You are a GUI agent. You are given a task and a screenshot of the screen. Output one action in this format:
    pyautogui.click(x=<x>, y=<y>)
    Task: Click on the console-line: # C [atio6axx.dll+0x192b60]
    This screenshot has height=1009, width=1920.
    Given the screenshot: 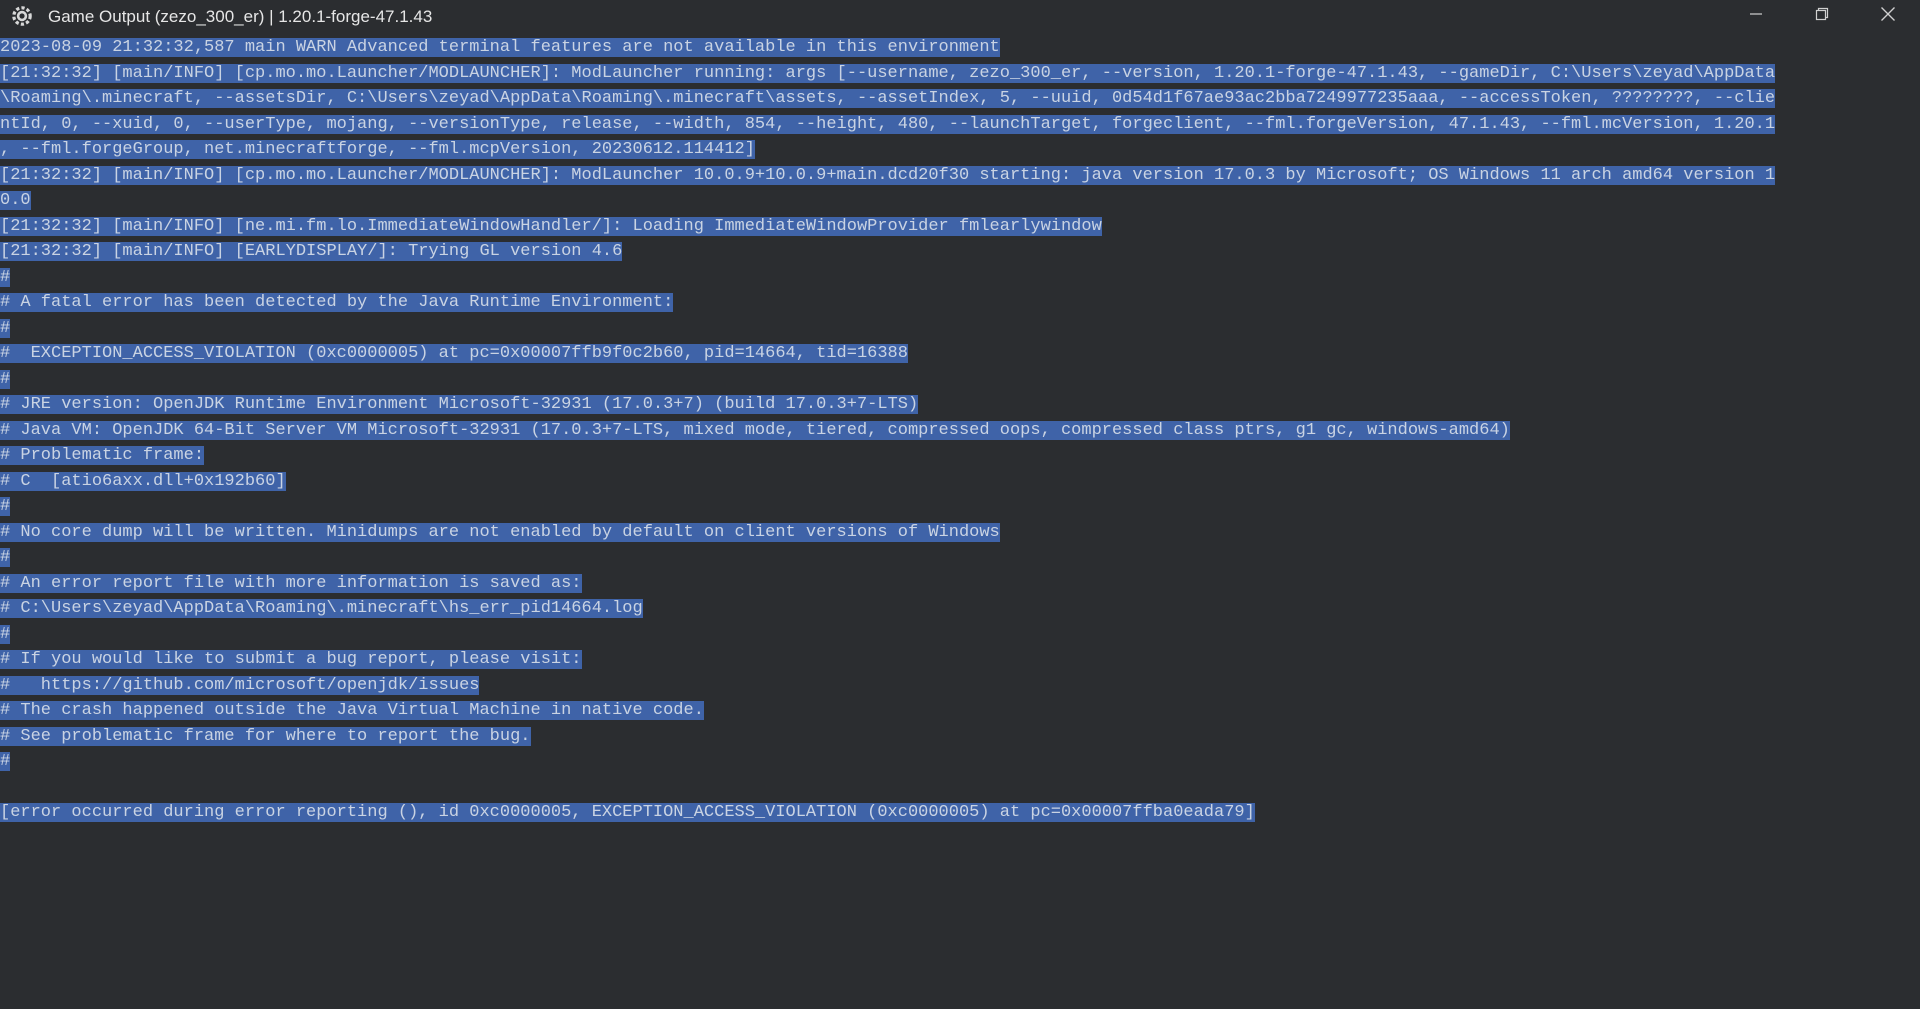 What is the action you would take?
    pyautogui.click(x=143, y=481)
    